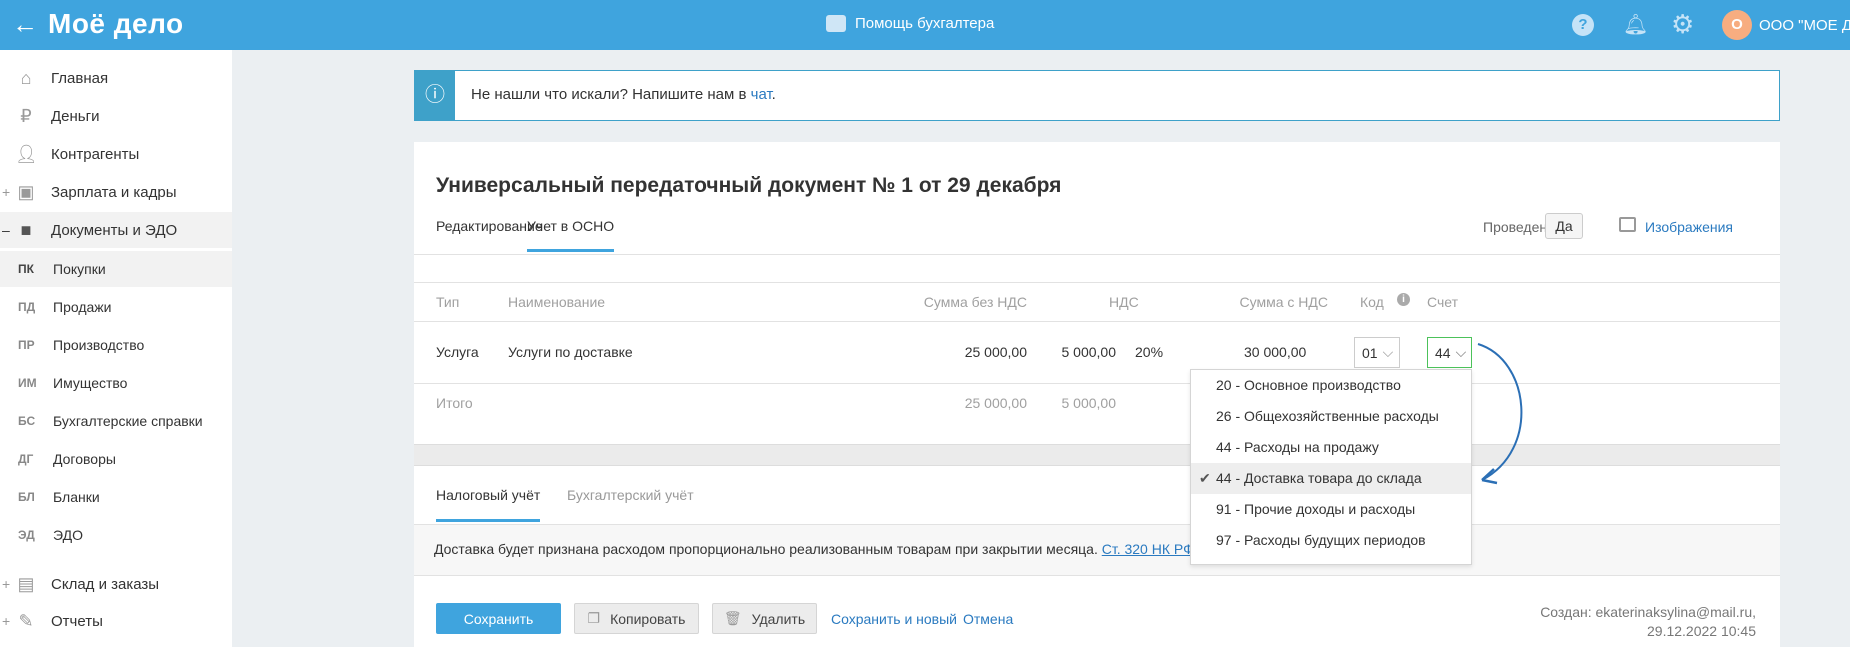 This screenshot has width=1850, height=647. I want to click on images-link: Изображения, so click(1689, 227).